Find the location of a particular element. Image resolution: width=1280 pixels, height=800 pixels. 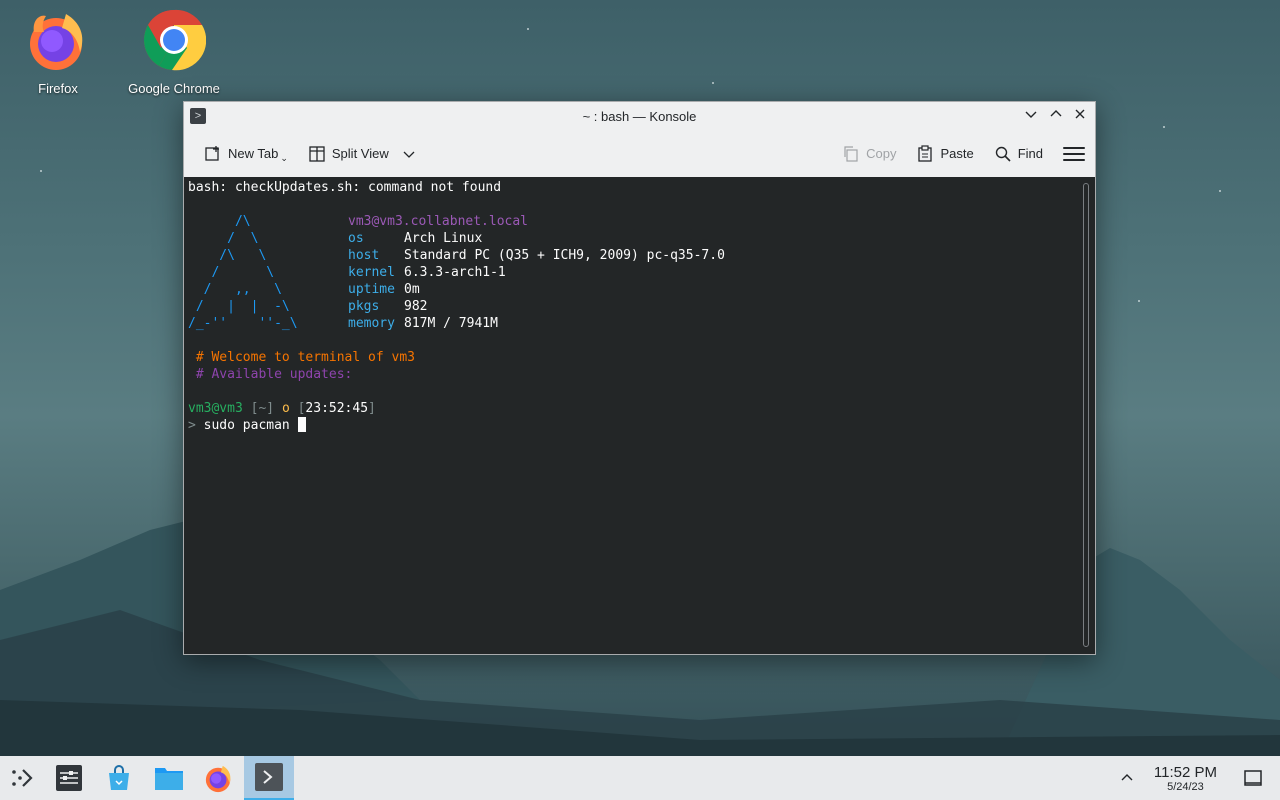

desktop-icon-label: Firefox is located at coordinates (58, 88).